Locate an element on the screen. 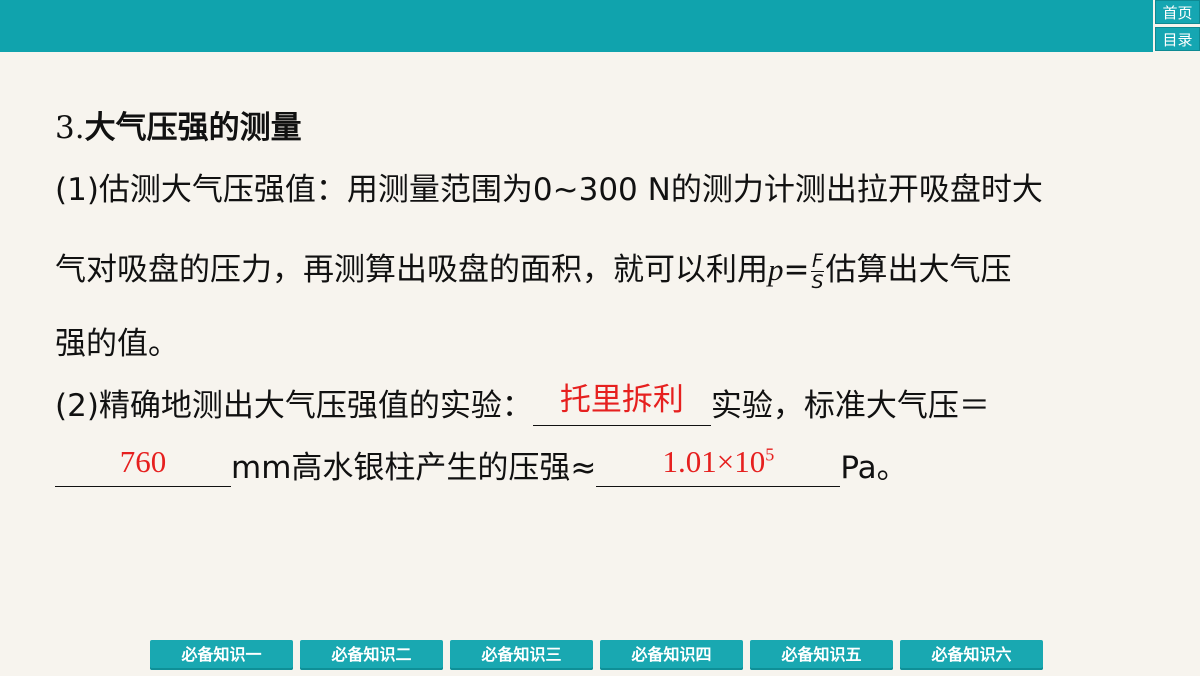 The height and width of the screenshot is (676, 1200). table-of-contents-button: 目录 is located at coordinates (1177, 39).